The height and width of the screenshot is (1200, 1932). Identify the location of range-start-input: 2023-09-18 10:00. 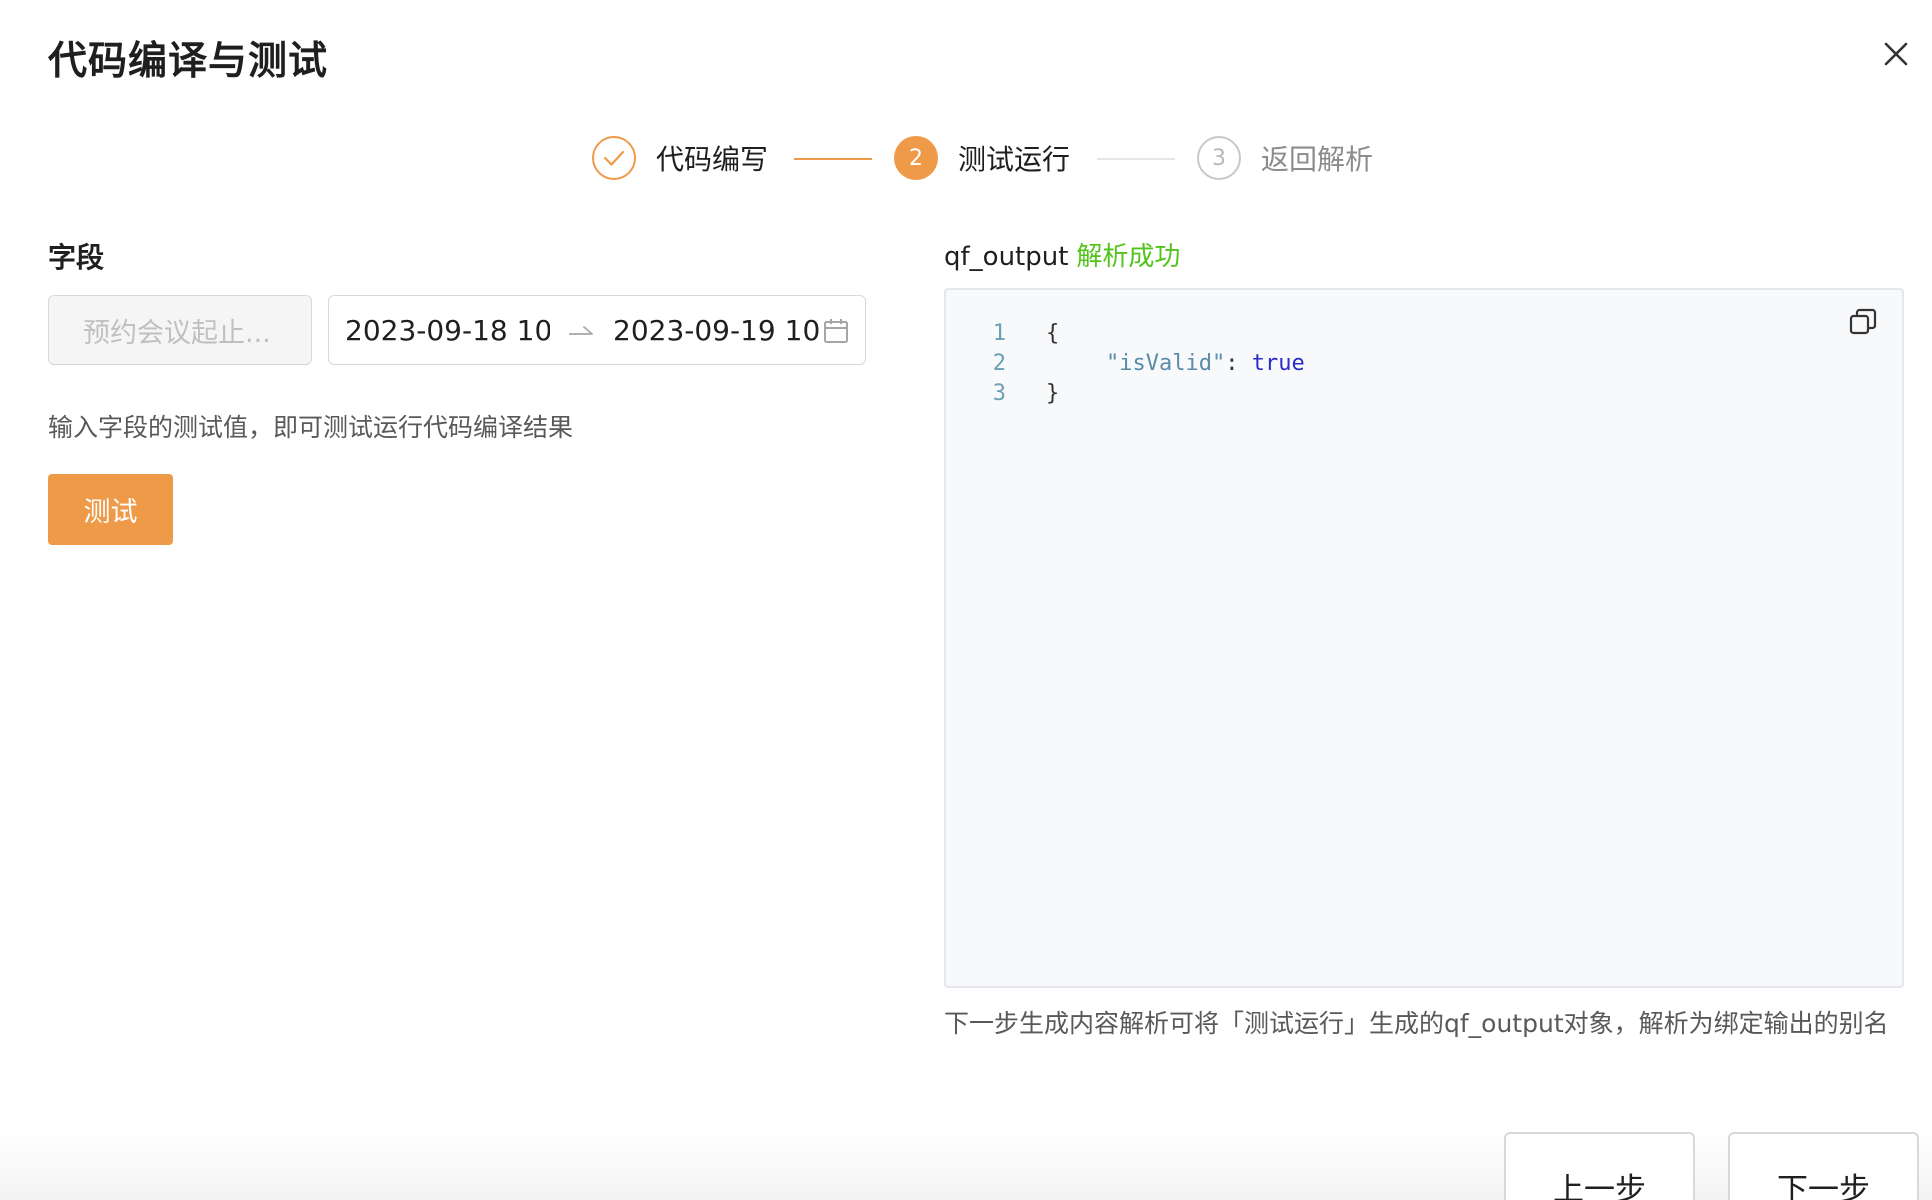
(447, 330).